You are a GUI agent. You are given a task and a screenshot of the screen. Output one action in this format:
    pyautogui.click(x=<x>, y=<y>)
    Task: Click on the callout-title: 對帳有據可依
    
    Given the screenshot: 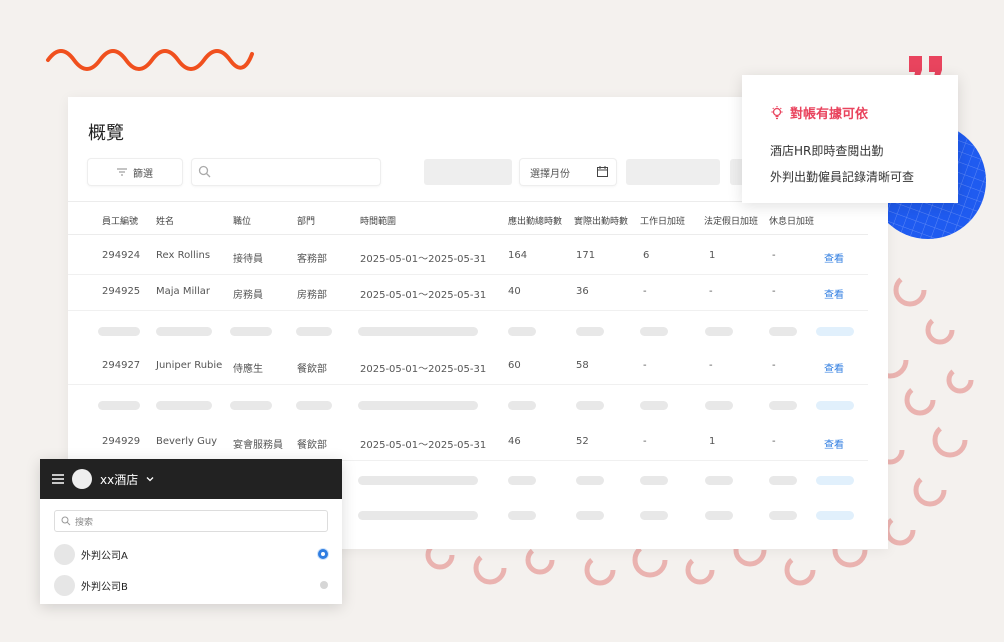 What is the action you would take?
    pyautogui.click(x=829, y=114)
    